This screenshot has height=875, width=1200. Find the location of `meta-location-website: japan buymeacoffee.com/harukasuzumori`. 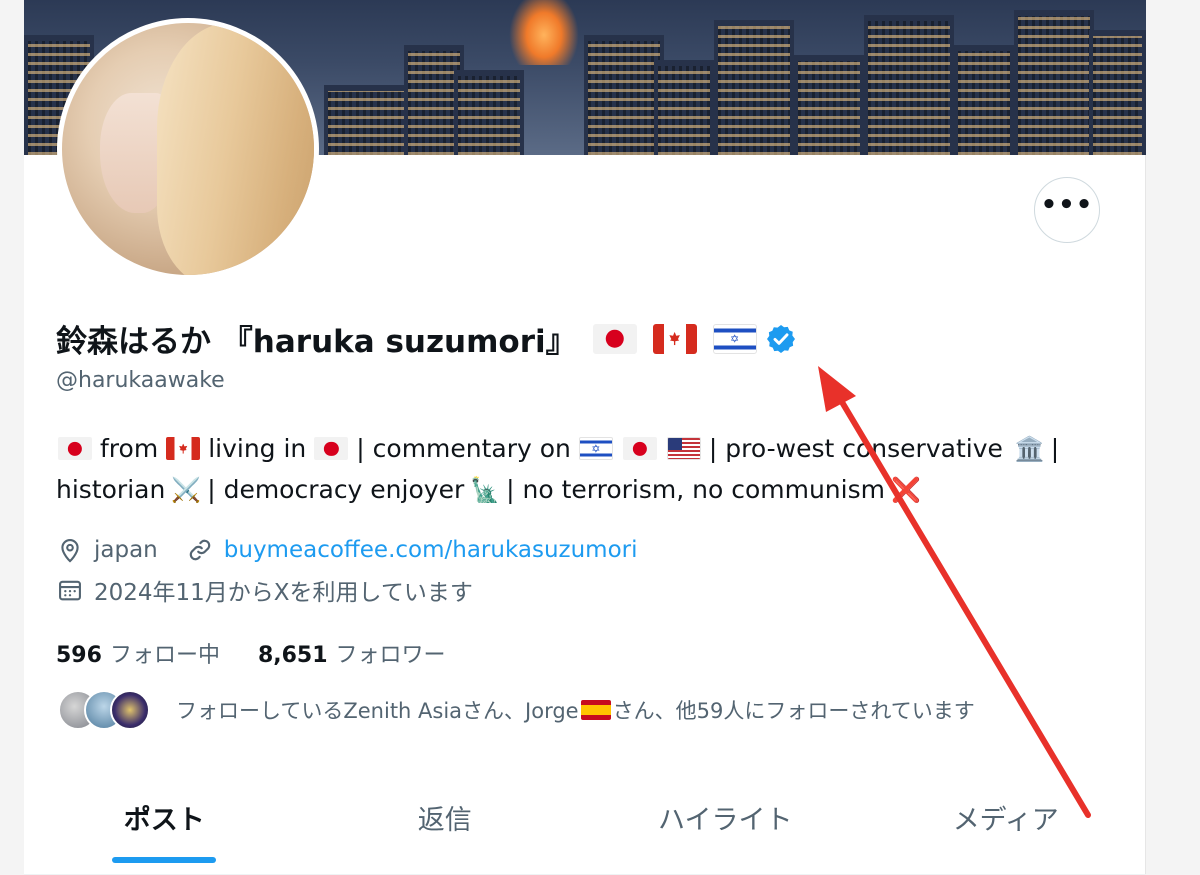

meta-location-website: japan buymeacoffee.com/harukasuzumori is located at coordinates (347, 550).